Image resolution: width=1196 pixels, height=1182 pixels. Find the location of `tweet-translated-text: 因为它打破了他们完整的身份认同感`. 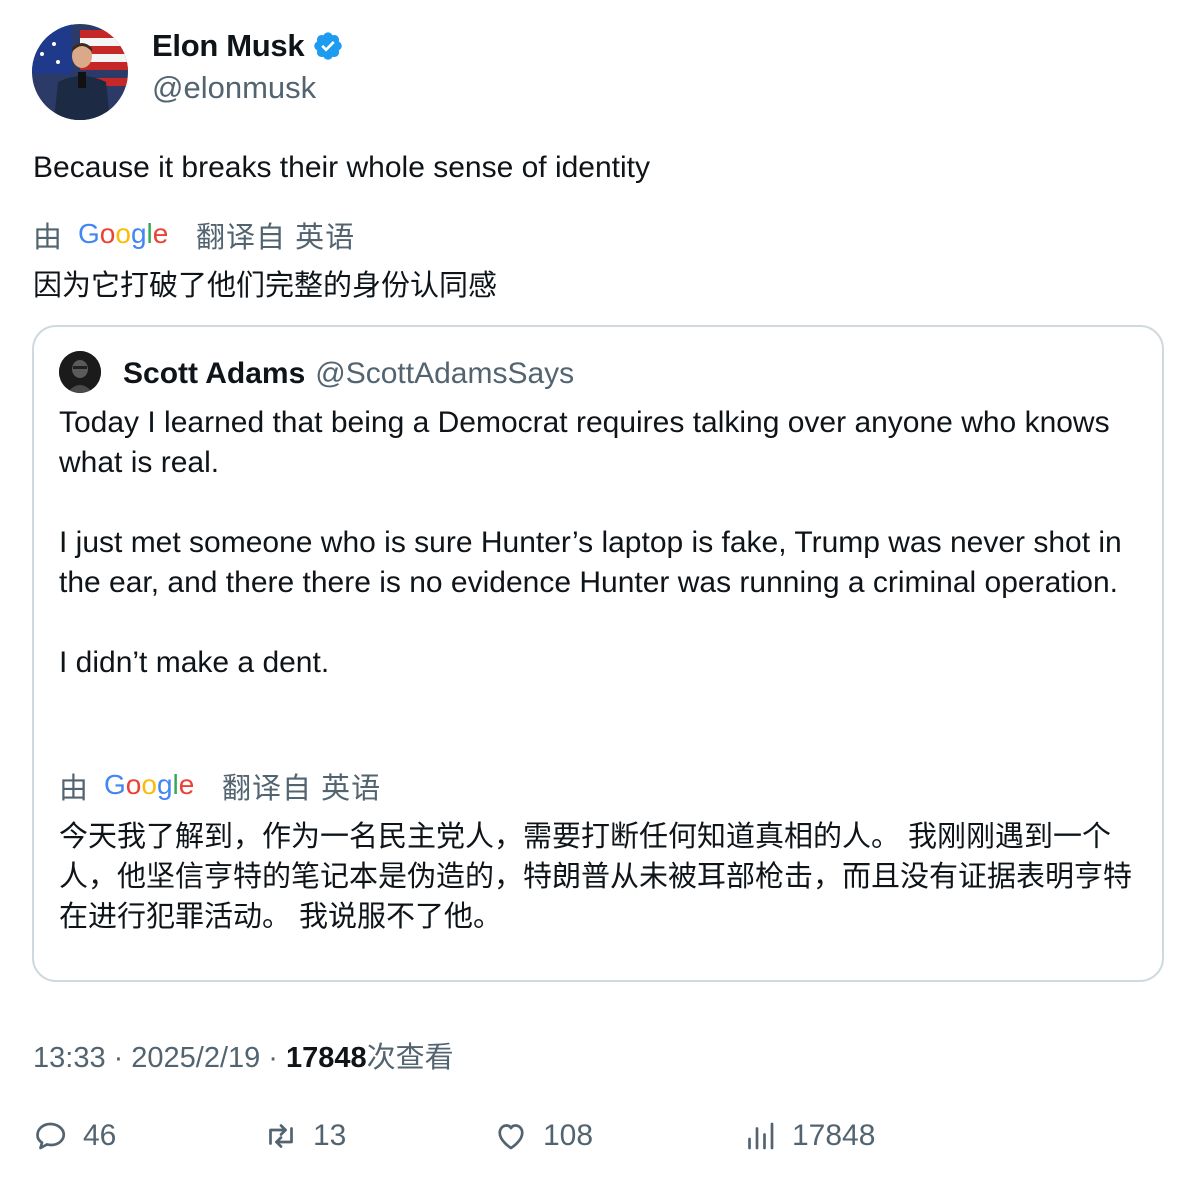

tweet-translated-text: 因为它打破了他们完整的身份认同感 is located at coordinates (265, 286).